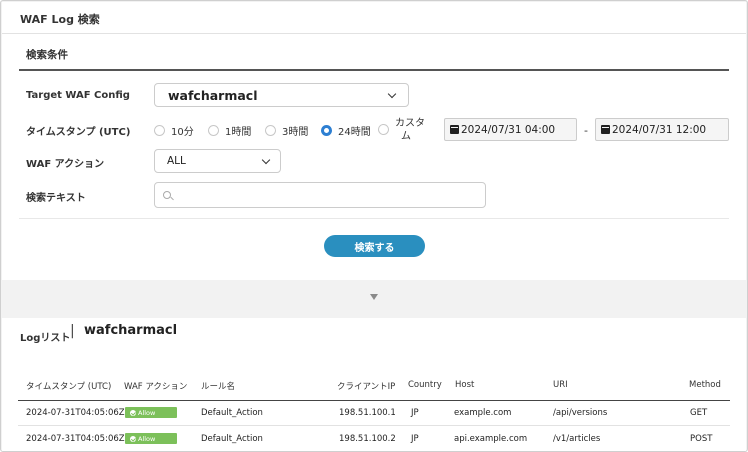  Describe the element at coordinates (176, 161) in the screenshot. I see `action-select-value: ALL` at that location.